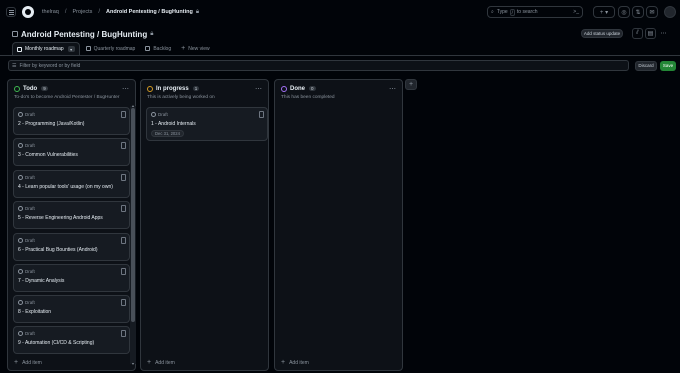 The width and height of the screenshot is (680, 373). I want to click on column-title: Done, so click(297, 88).